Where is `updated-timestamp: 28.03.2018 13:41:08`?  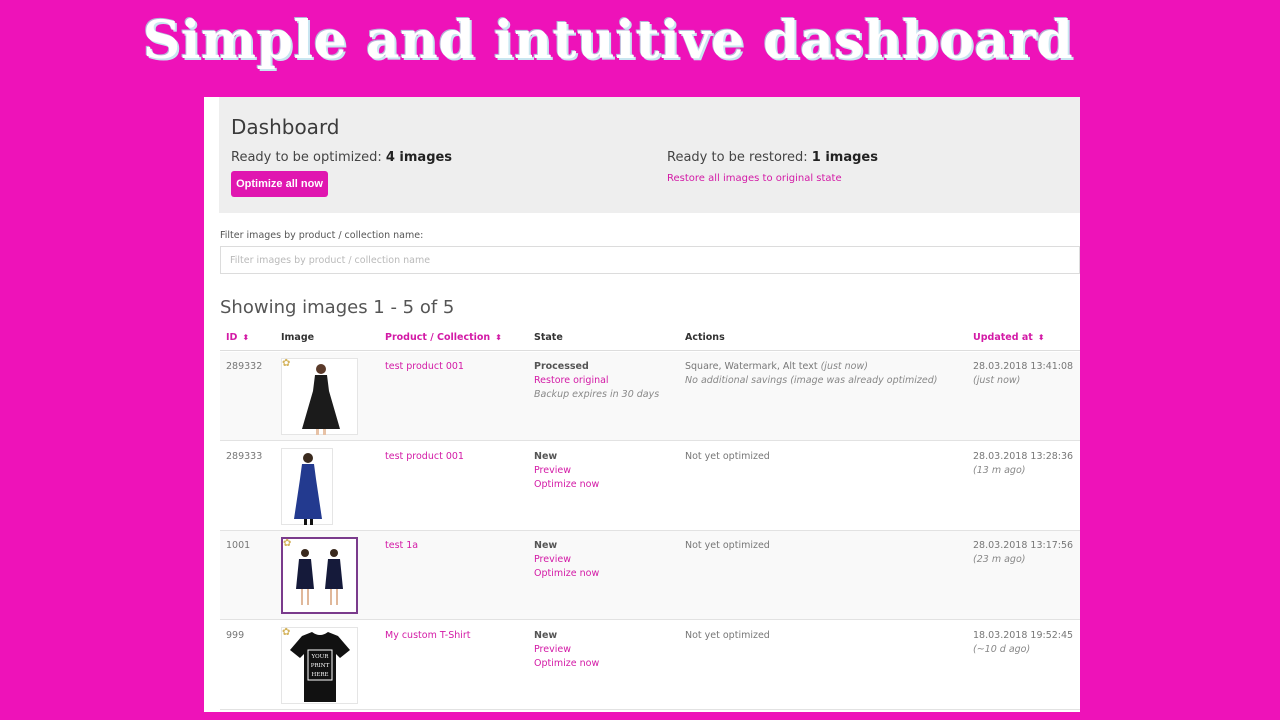
updated-timestamp: 28.03.2018 13:41:08 is located at coordinates (1023, 366).